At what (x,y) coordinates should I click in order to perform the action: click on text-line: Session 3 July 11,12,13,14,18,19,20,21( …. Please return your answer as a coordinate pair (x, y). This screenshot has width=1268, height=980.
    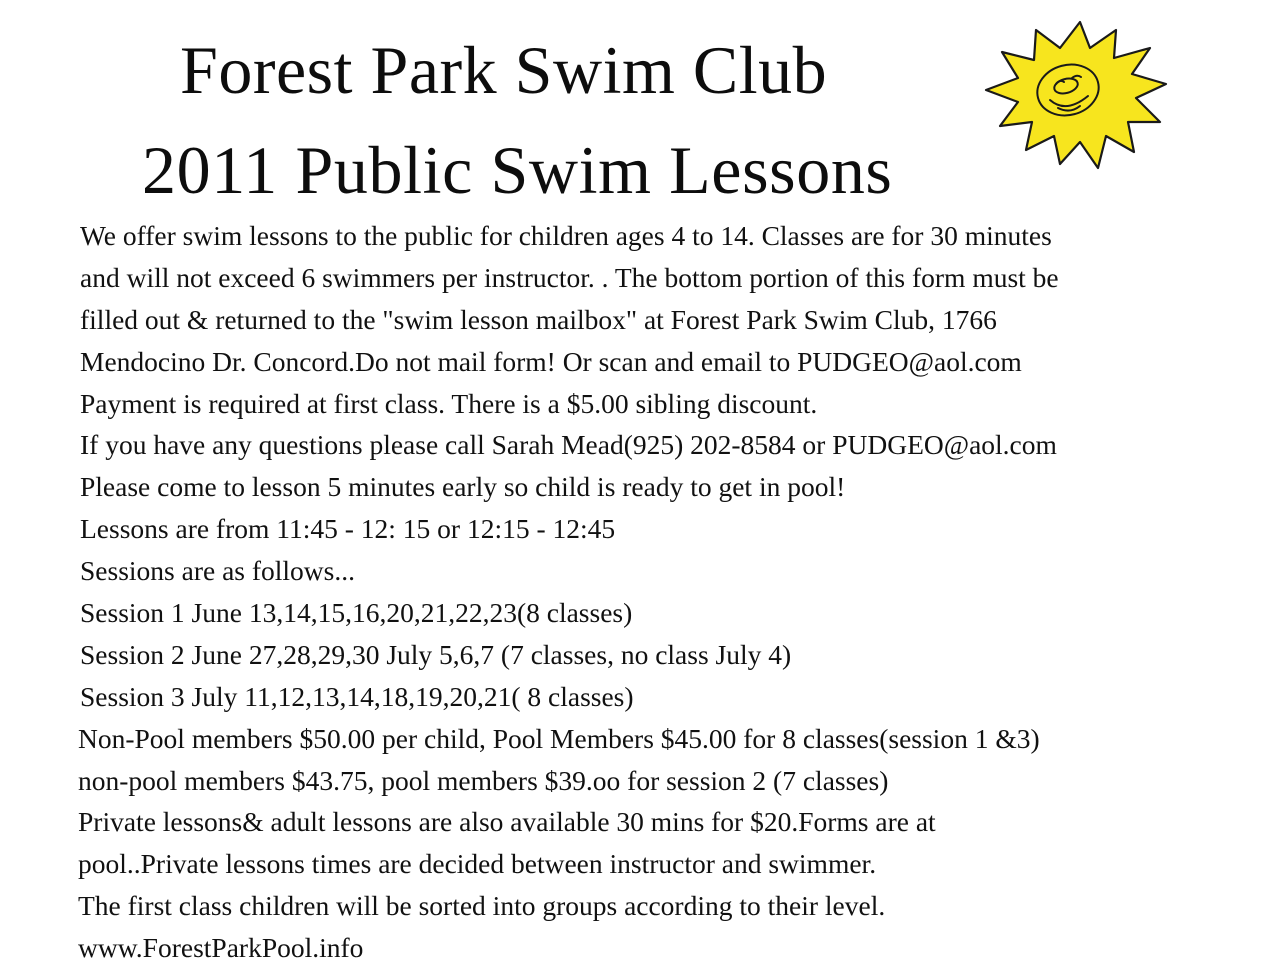
    Looking at the image, I should click on (357, 696).